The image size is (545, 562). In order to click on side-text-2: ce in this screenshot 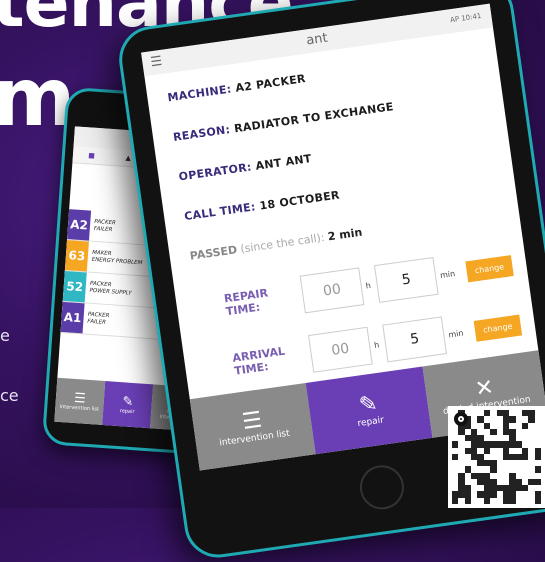, I will do `click(9, 395)`.